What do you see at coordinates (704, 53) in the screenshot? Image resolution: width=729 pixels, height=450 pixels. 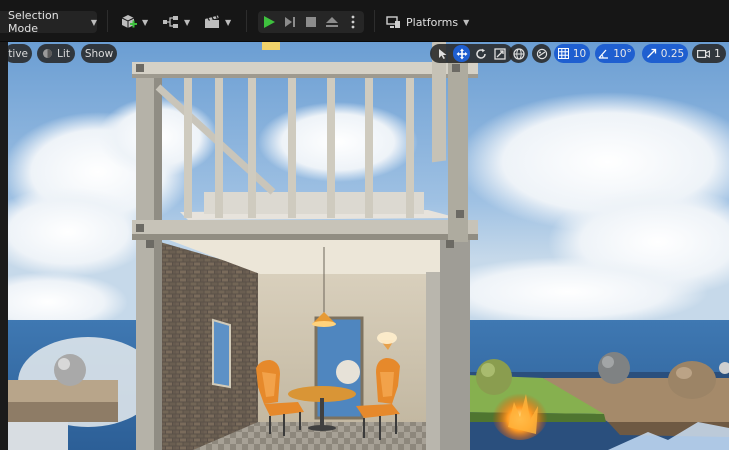 I see `camera-speed-icon` at bounding box center [704, 53].